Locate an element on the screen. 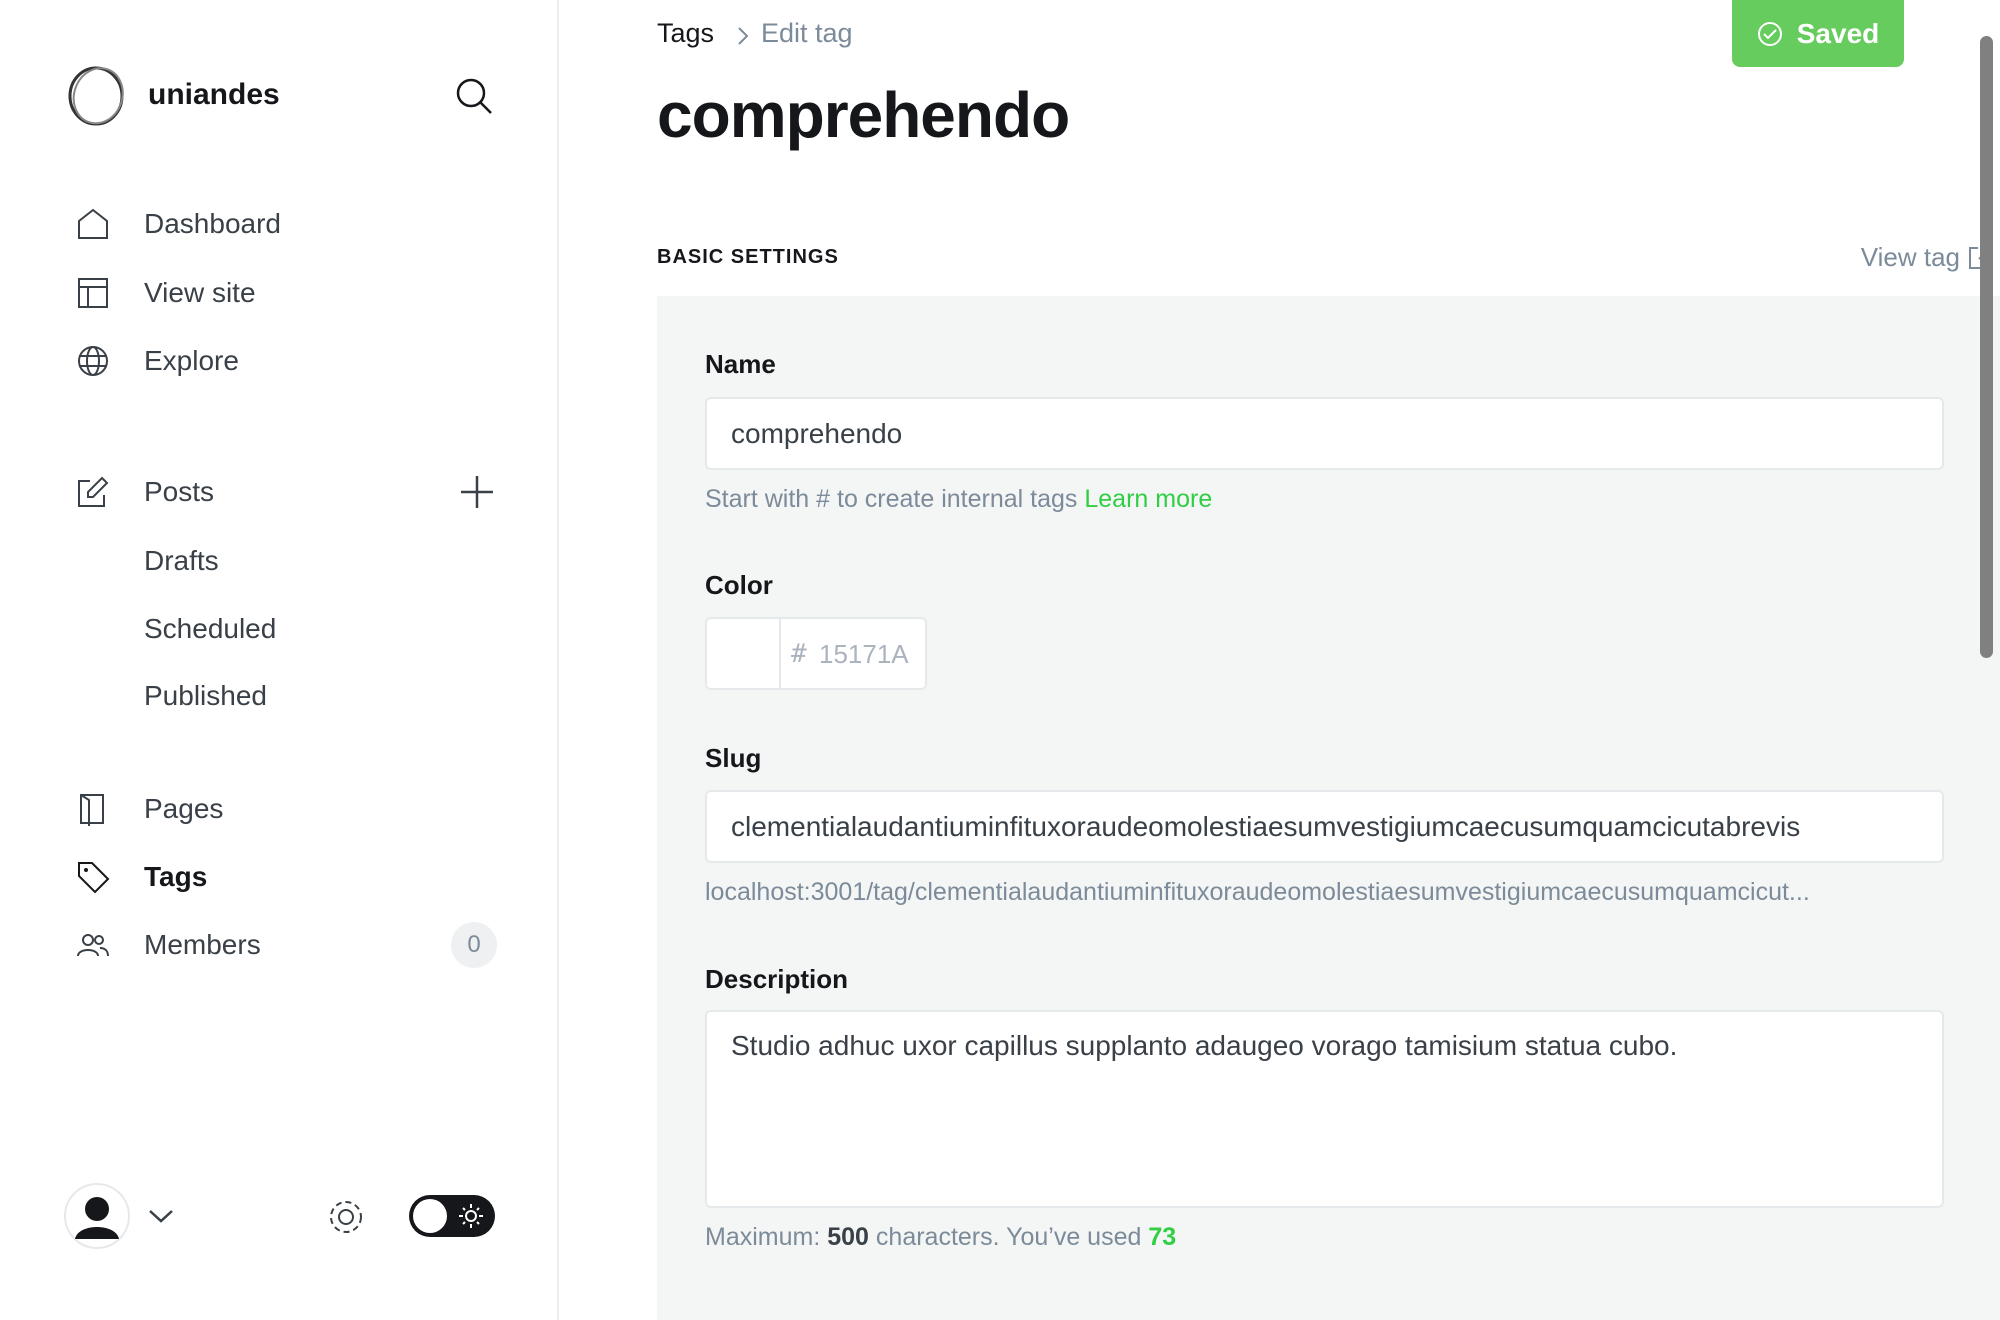 The height and width of the screenshot is (1320, 2000). layout-icon is located at coordinates (93, 293).